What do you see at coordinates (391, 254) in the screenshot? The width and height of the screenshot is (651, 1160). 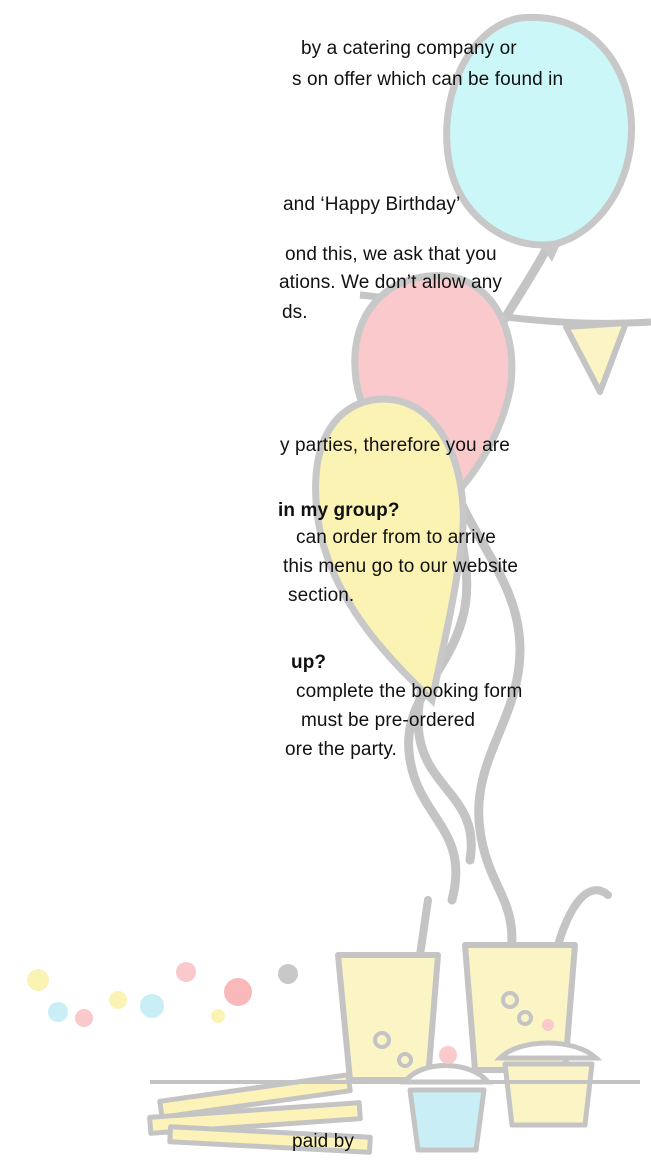 I see `text-line: ond this, we ask that you` at bounding box center [391, 254].